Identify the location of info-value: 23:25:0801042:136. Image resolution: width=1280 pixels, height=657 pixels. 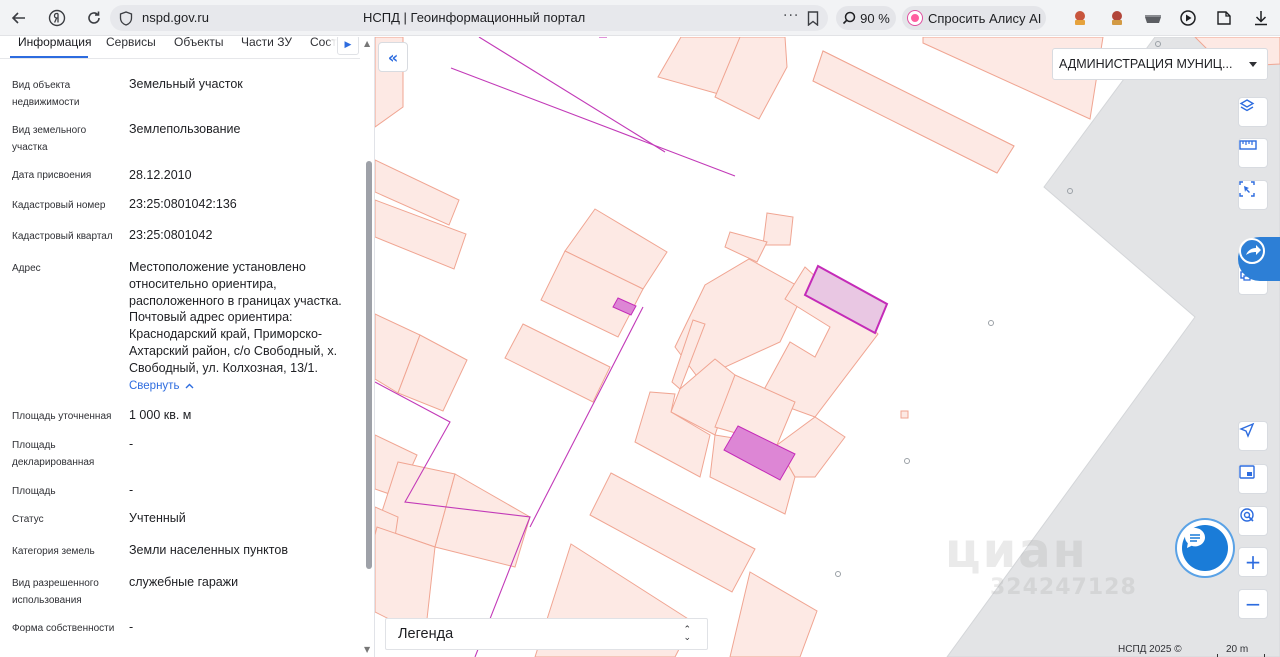
(243, 204).